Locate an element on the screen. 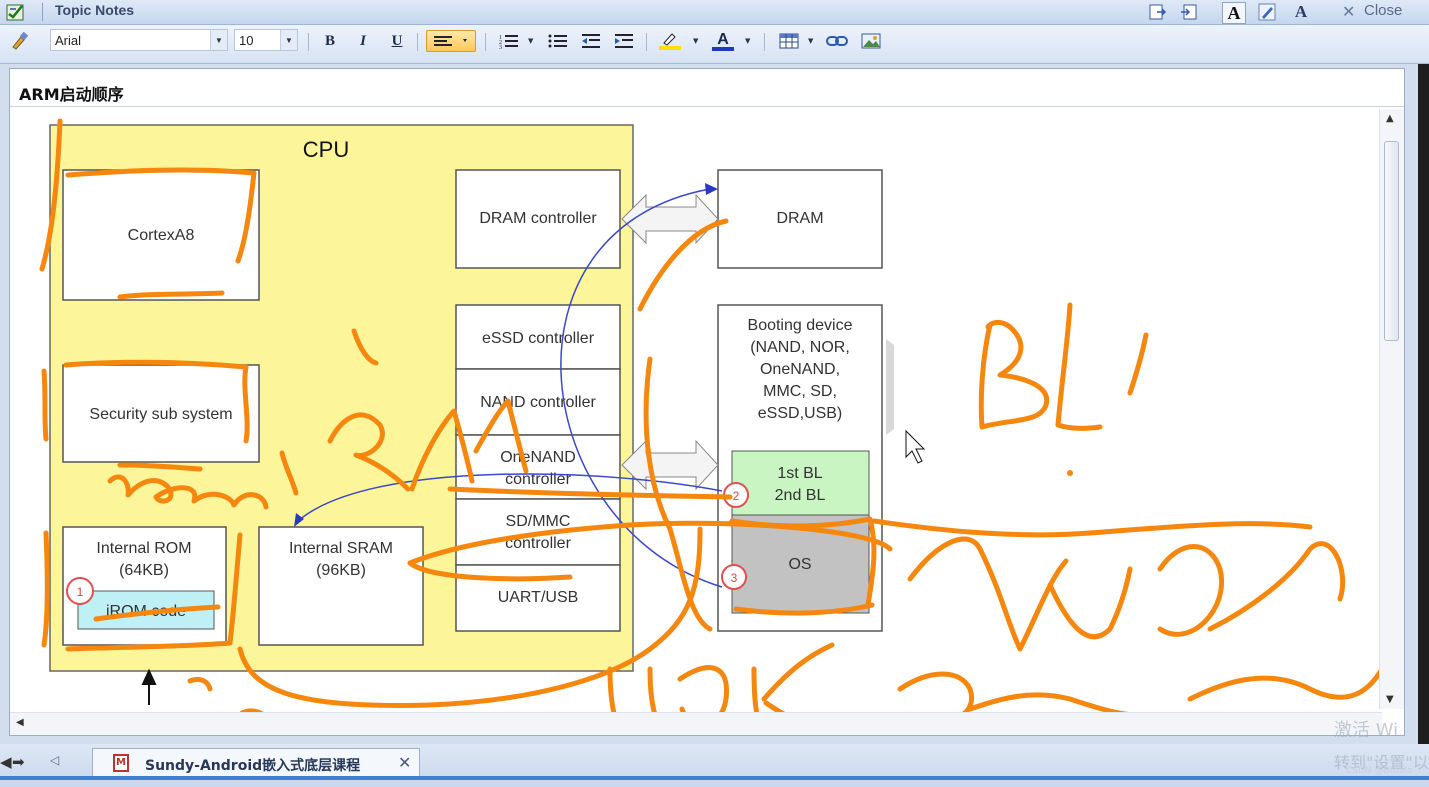 This screenshot has height=787, width=1429. boot-bus-arrow is located at coordinates (670, 465).